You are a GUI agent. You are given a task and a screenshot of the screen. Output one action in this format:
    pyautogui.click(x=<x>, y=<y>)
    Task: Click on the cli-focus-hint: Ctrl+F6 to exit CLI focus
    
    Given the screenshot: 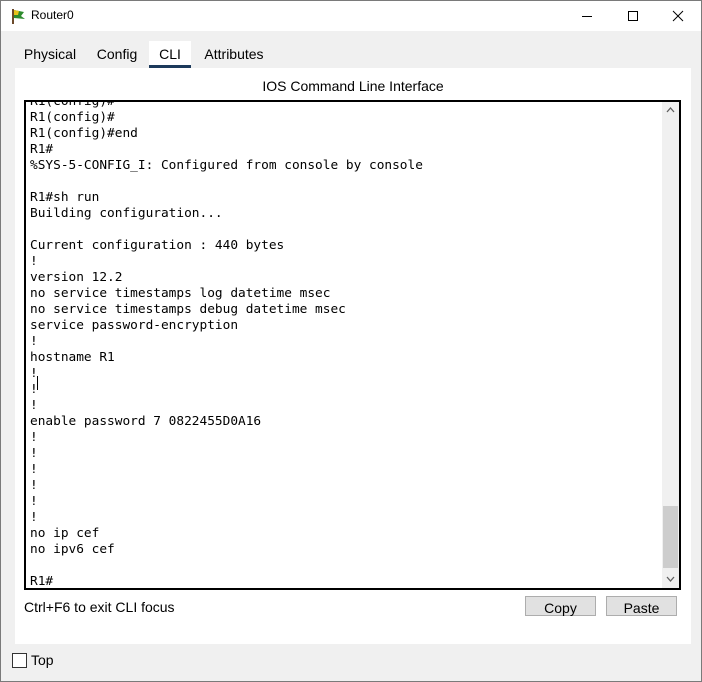 What is the action you would take?
    pyautogui.click(x=99, y=607)
    